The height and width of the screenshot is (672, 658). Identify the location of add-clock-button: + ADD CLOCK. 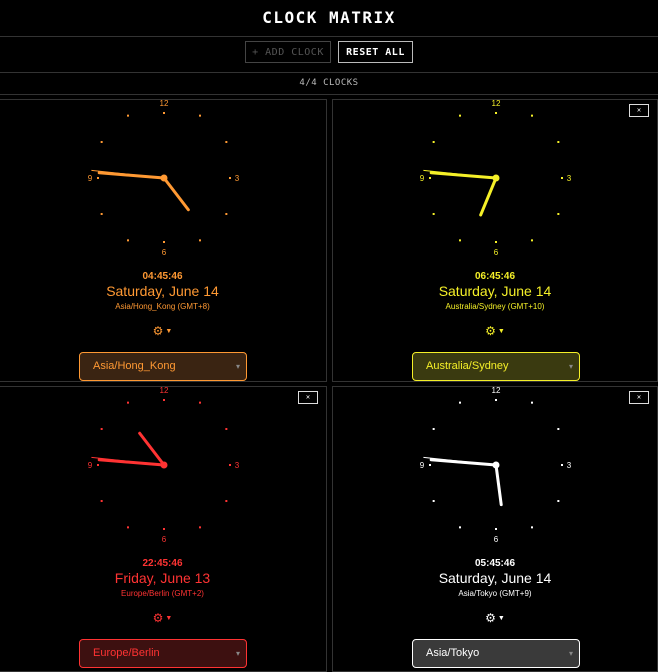
(288, 52).